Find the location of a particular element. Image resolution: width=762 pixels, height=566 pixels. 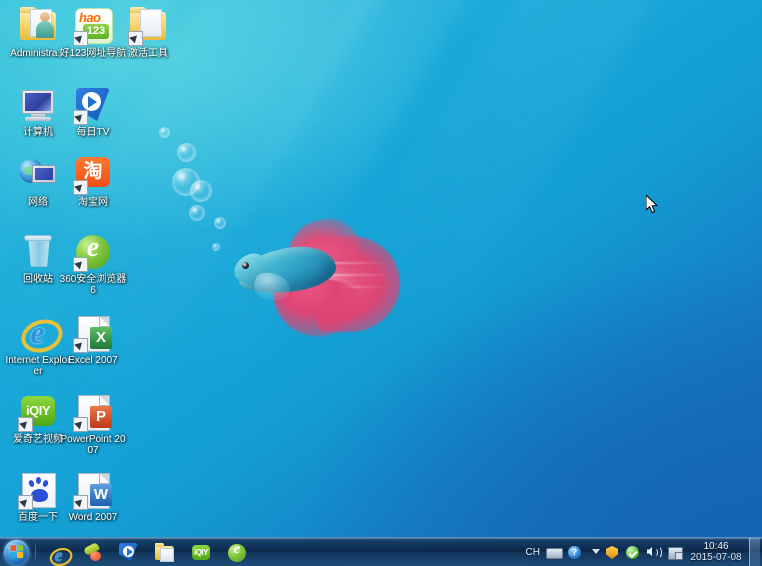

desktop-icon-meiri-tv: 每日TV is located at coordinates (93, 111).